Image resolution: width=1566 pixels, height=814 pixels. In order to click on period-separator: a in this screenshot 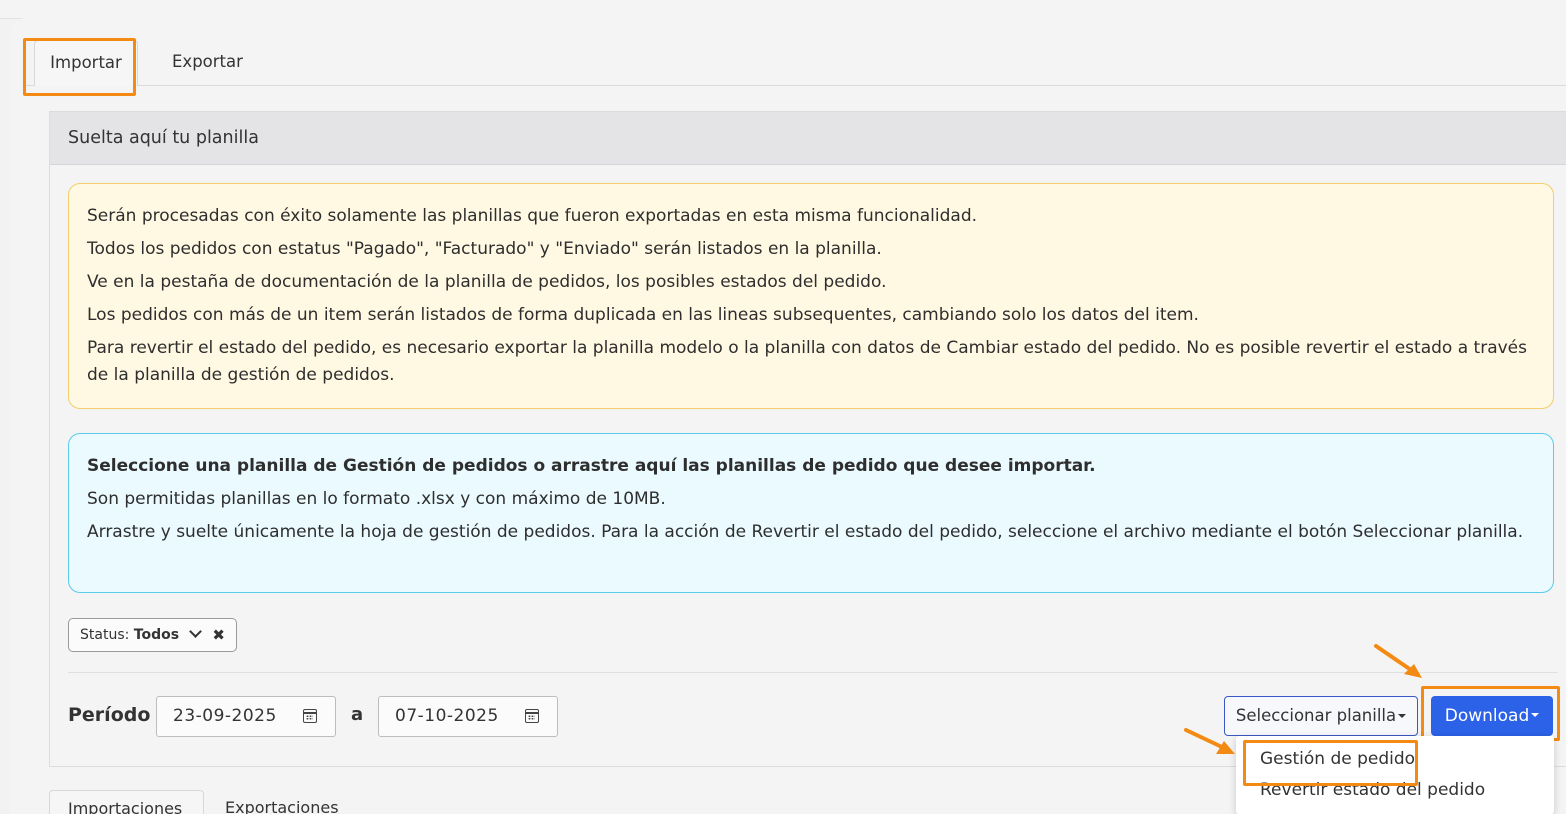, I will do `click(357, 714)`.